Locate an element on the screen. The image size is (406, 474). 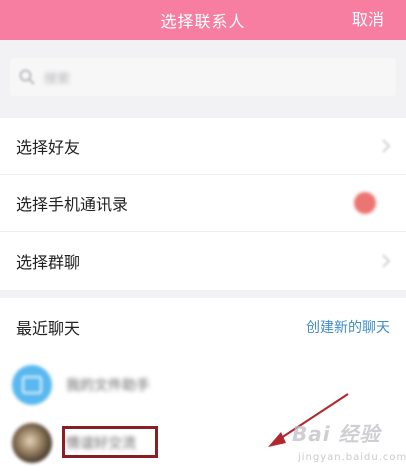
watermark-url: jingyan.baidu.com is located at coordinates (352, 457).